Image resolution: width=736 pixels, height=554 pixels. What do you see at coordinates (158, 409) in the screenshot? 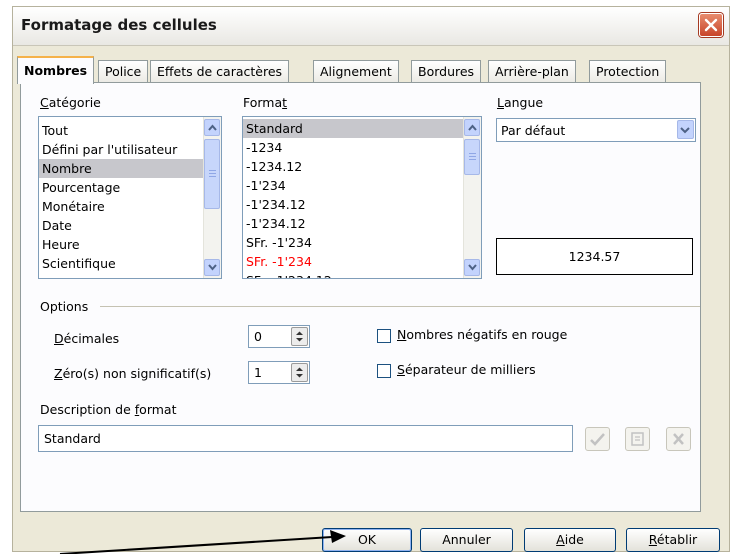
I see `label-part: ormat` at bounding box center [158, 409].